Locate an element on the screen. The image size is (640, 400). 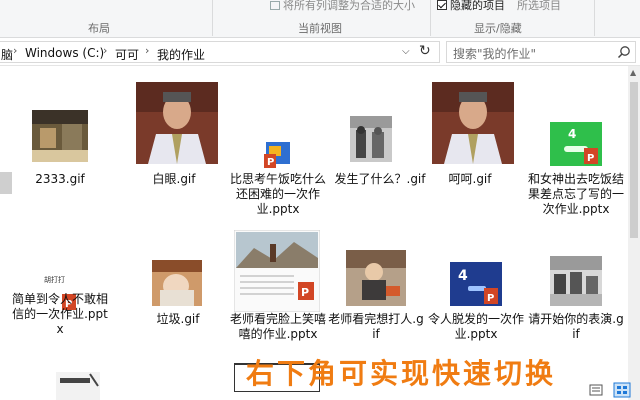
file-item: P 比思考午饭吃什么还困难的一次作业.pptx is located at coordinates (278, 153).